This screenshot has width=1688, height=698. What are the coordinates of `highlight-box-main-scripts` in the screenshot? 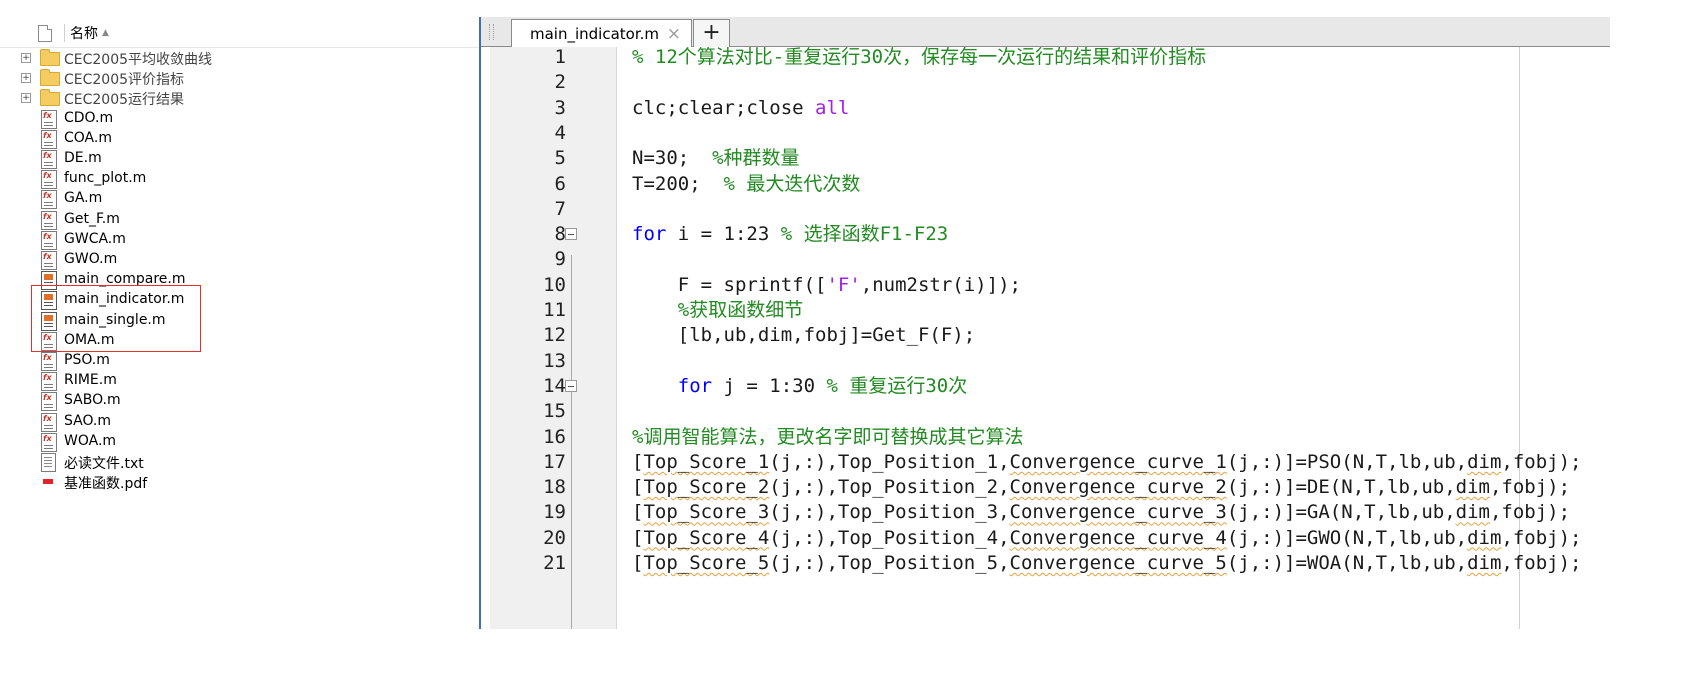 It's located at (116, 318).